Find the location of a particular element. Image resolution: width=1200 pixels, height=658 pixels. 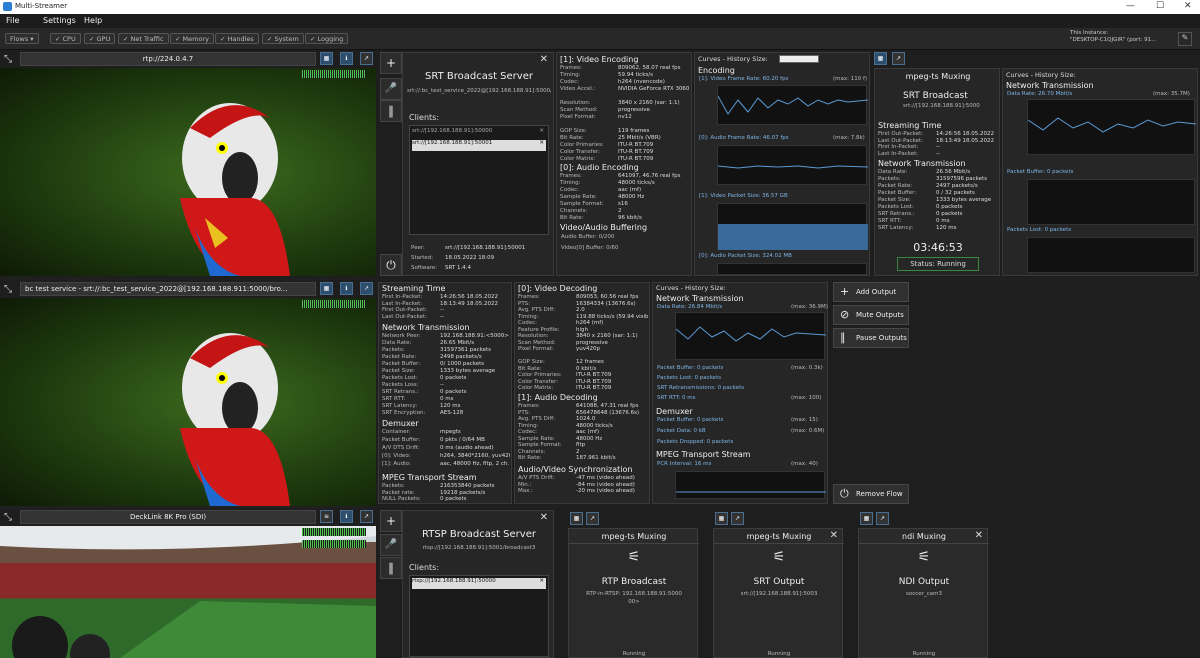

stat-key: Codec: is located at coordinates (527, 323).